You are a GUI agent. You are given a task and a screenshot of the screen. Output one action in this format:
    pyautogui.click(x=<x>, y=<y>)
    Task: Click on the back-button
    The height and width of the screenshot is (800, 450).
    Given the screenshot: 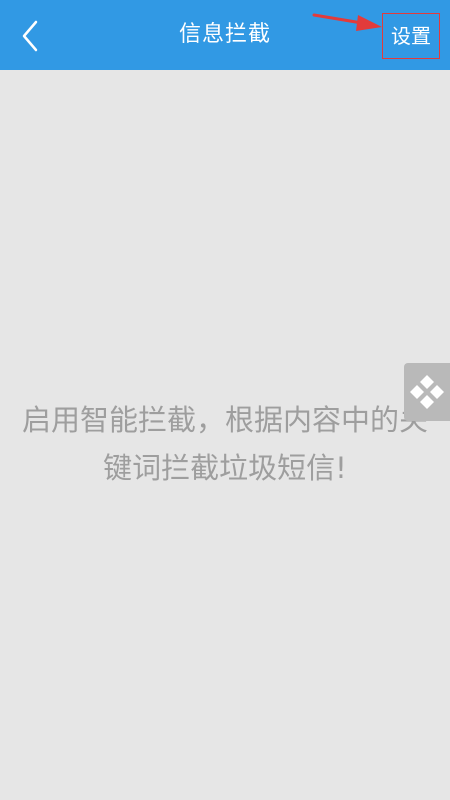 What is the action you would take?
    pyautogui.click(x=30, y=36)
    